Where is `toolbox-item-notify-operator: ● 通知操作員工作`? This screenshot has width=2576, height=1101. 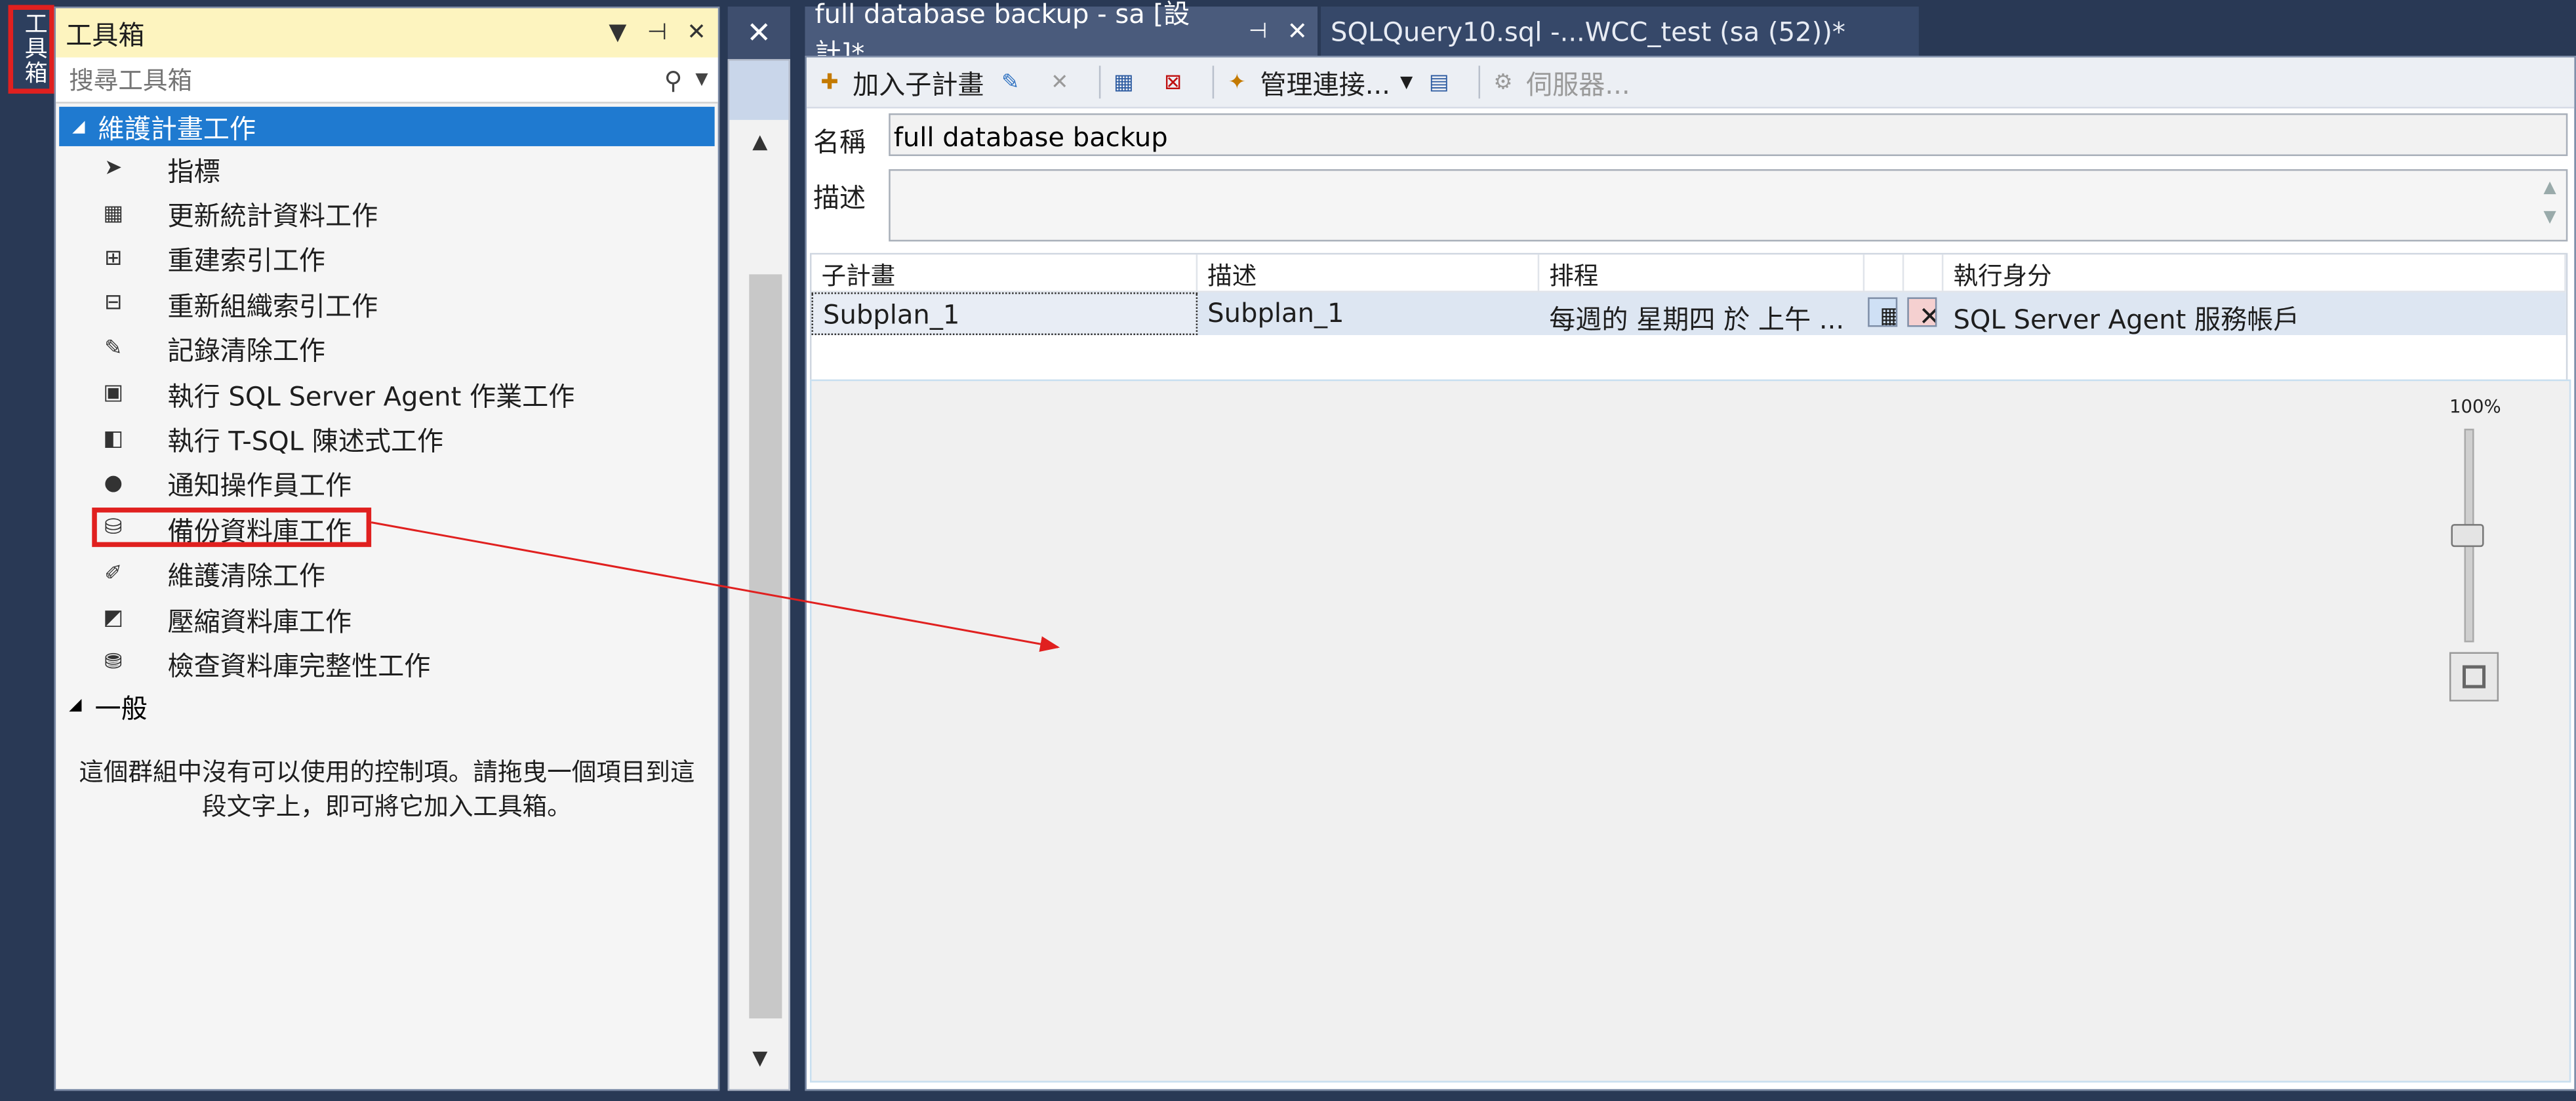 toolbox-item-notify-operator: ● 通知操作員工作 is located at coordinates (387, 484).